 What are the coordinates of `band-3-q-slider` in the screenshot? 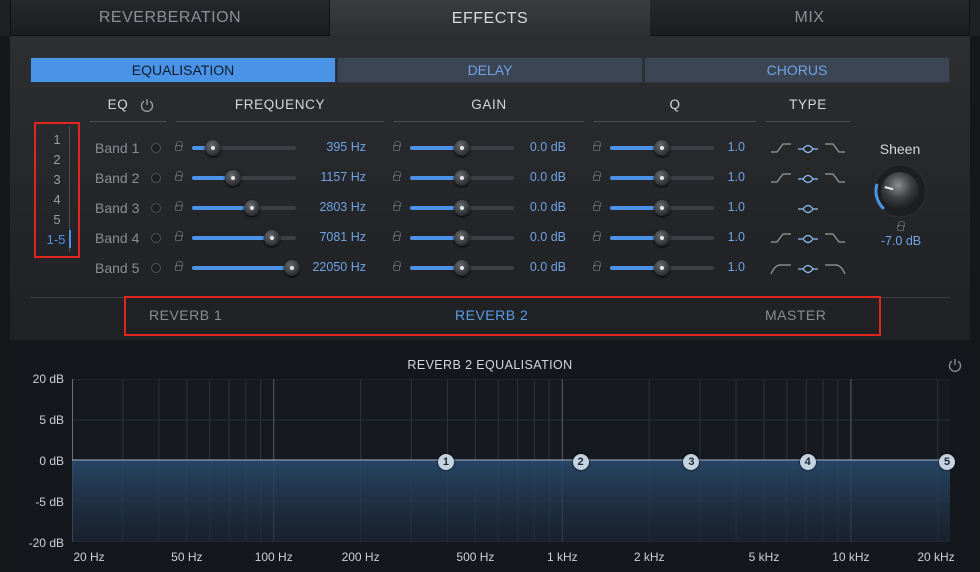 It's located at (662, 208).